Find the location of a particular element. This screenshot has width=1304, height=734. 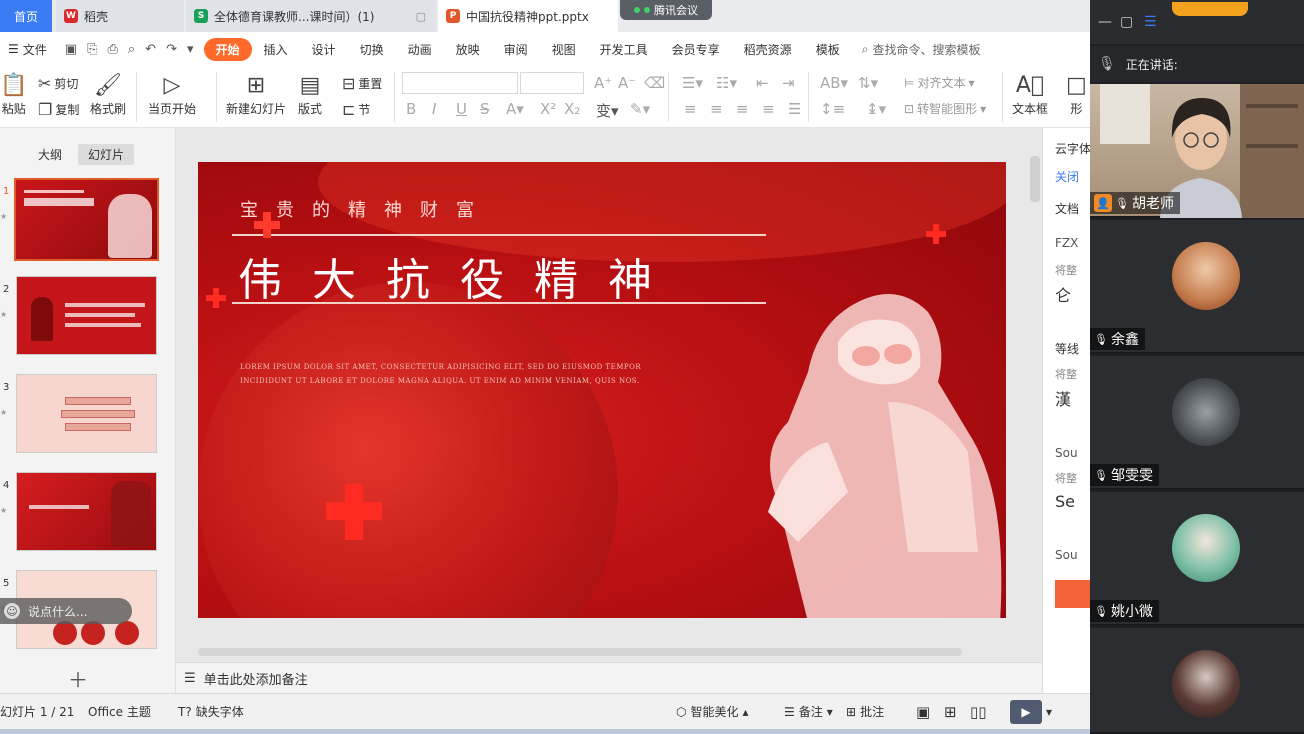

font-size-select is located at coordinates (552, 83).